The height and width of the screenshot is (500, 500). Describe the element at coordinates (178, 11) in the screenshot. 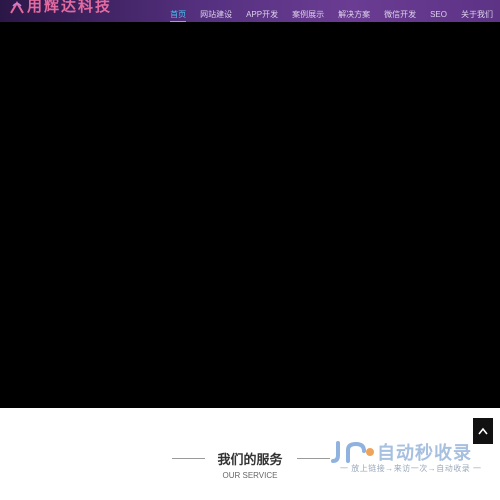

I see `nav-item-home: 首页` at that location.